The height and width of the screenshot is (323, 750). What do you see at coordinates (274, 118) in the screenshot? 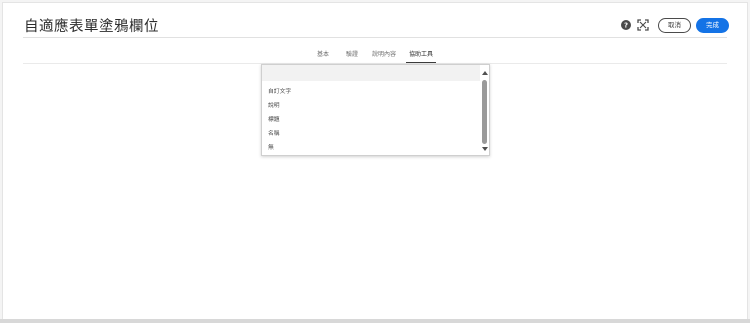
I see `option-title: 標題` at bounding box center [274, 118].